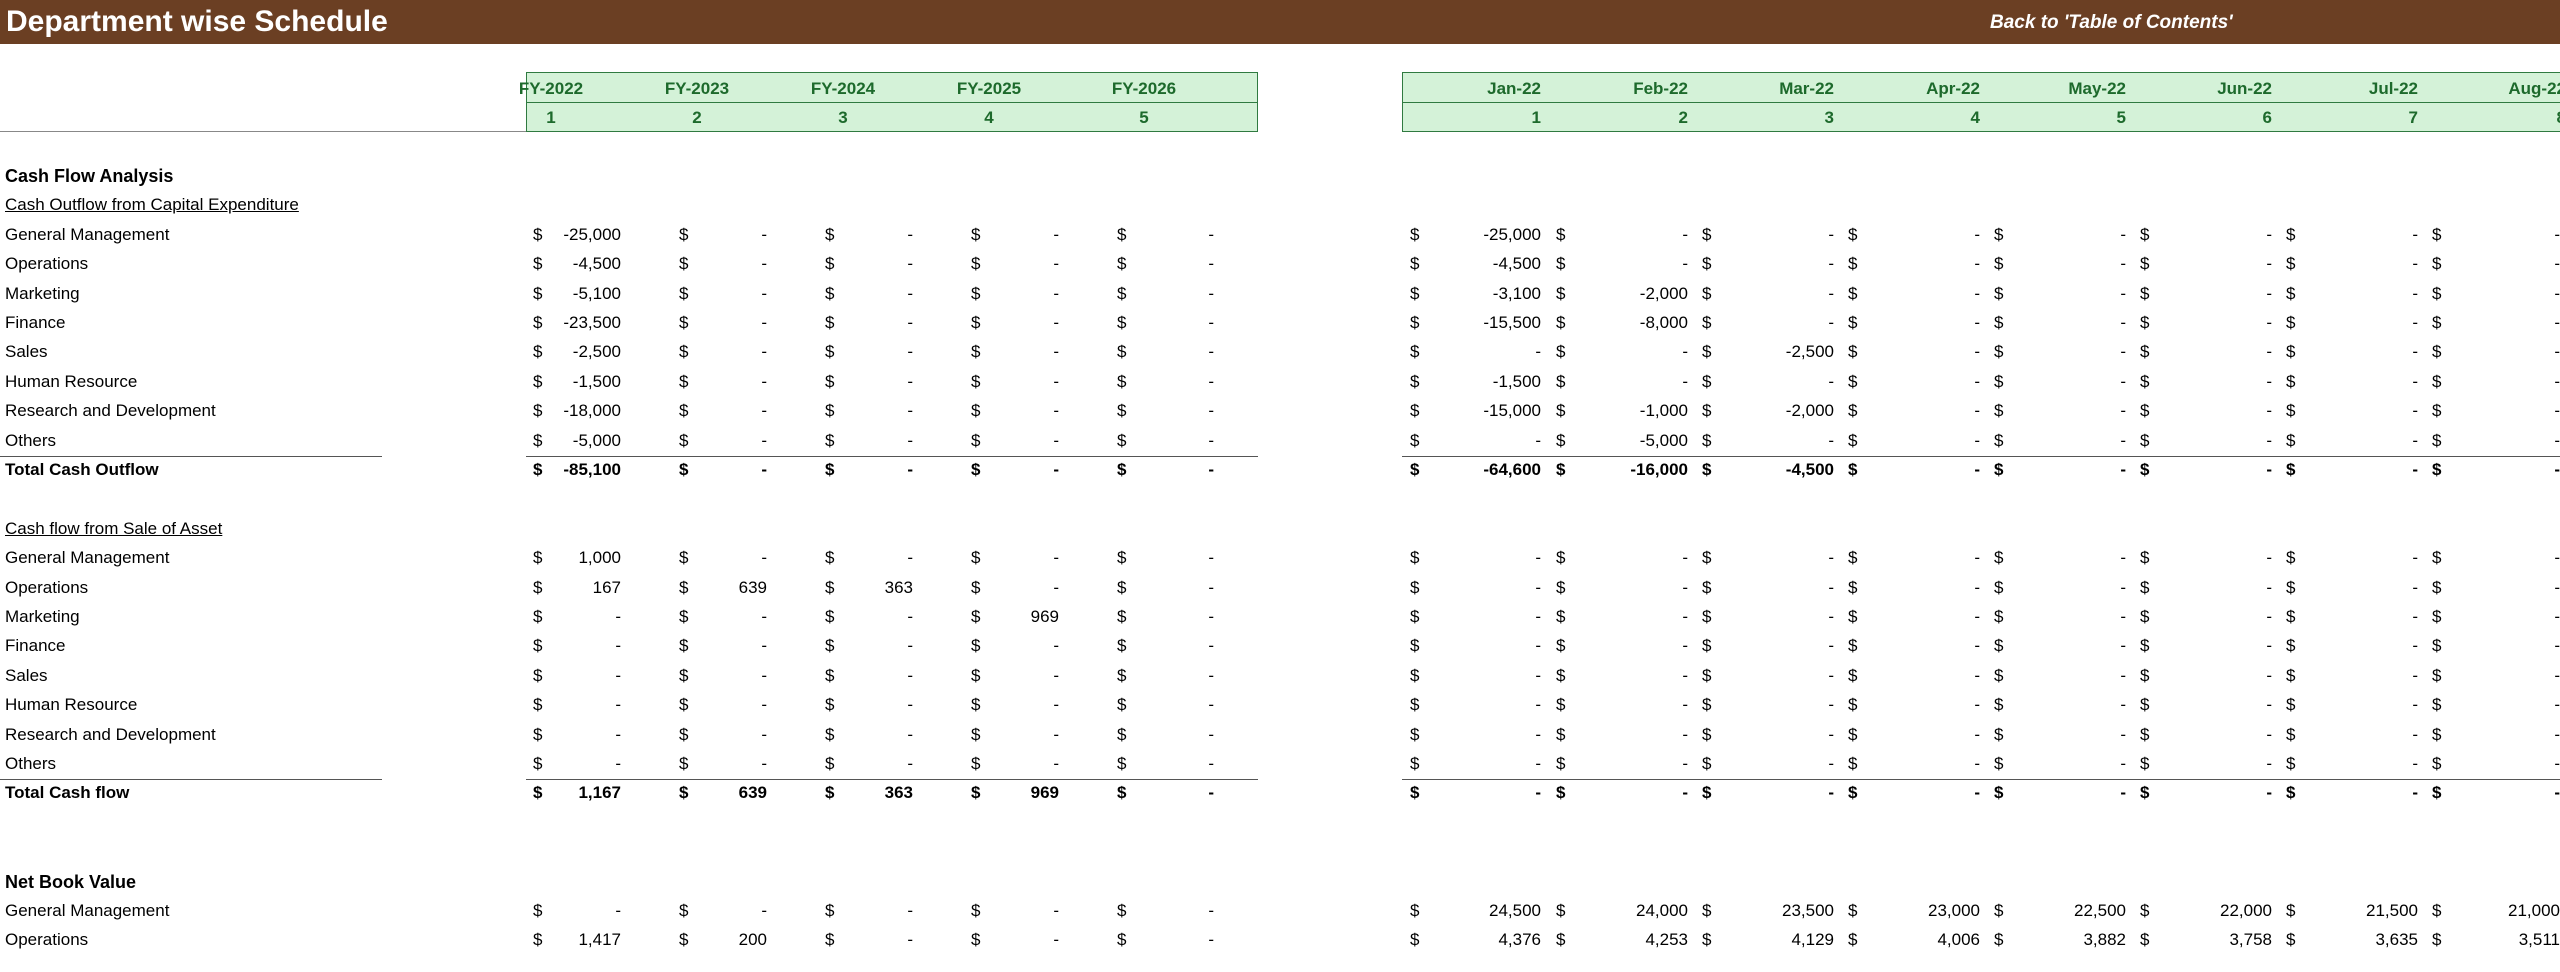 The width and height of the screenshot is (2560, 972). I want to click on monthly-period-header: Mar-22, so click(1806, 88).